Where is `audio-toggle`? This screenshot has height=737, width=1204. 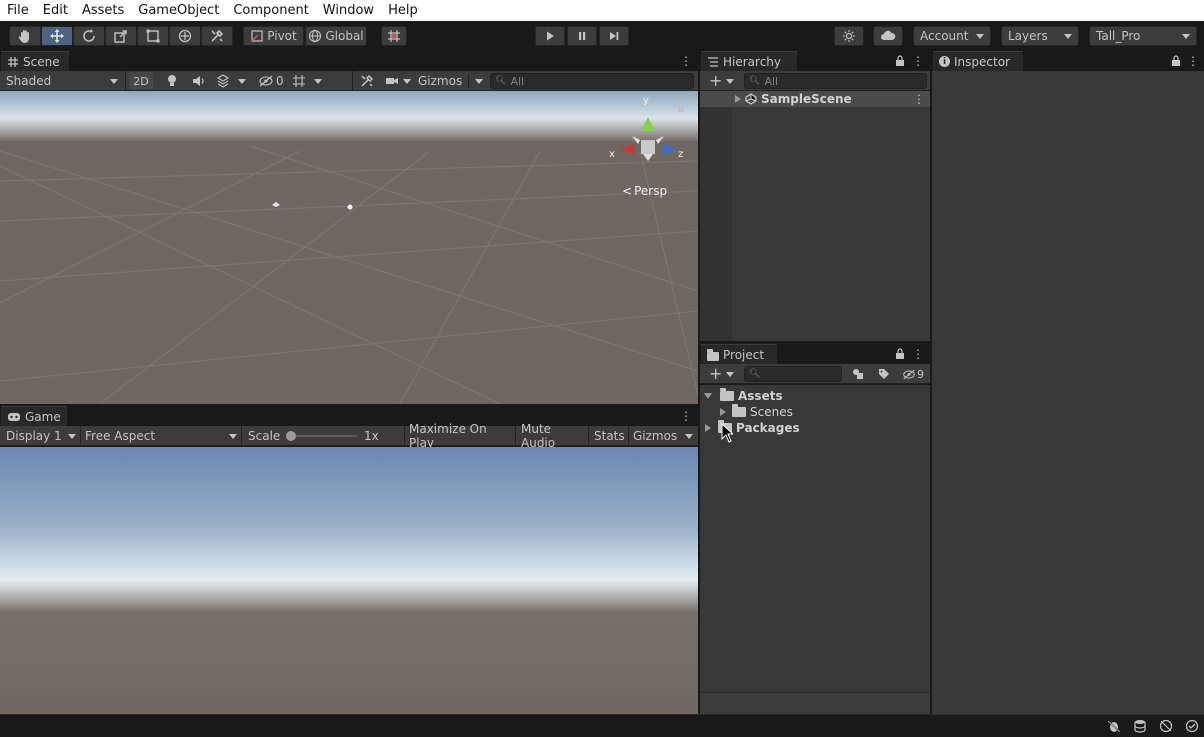
audio-toggle is located at coordinates (198, 81).